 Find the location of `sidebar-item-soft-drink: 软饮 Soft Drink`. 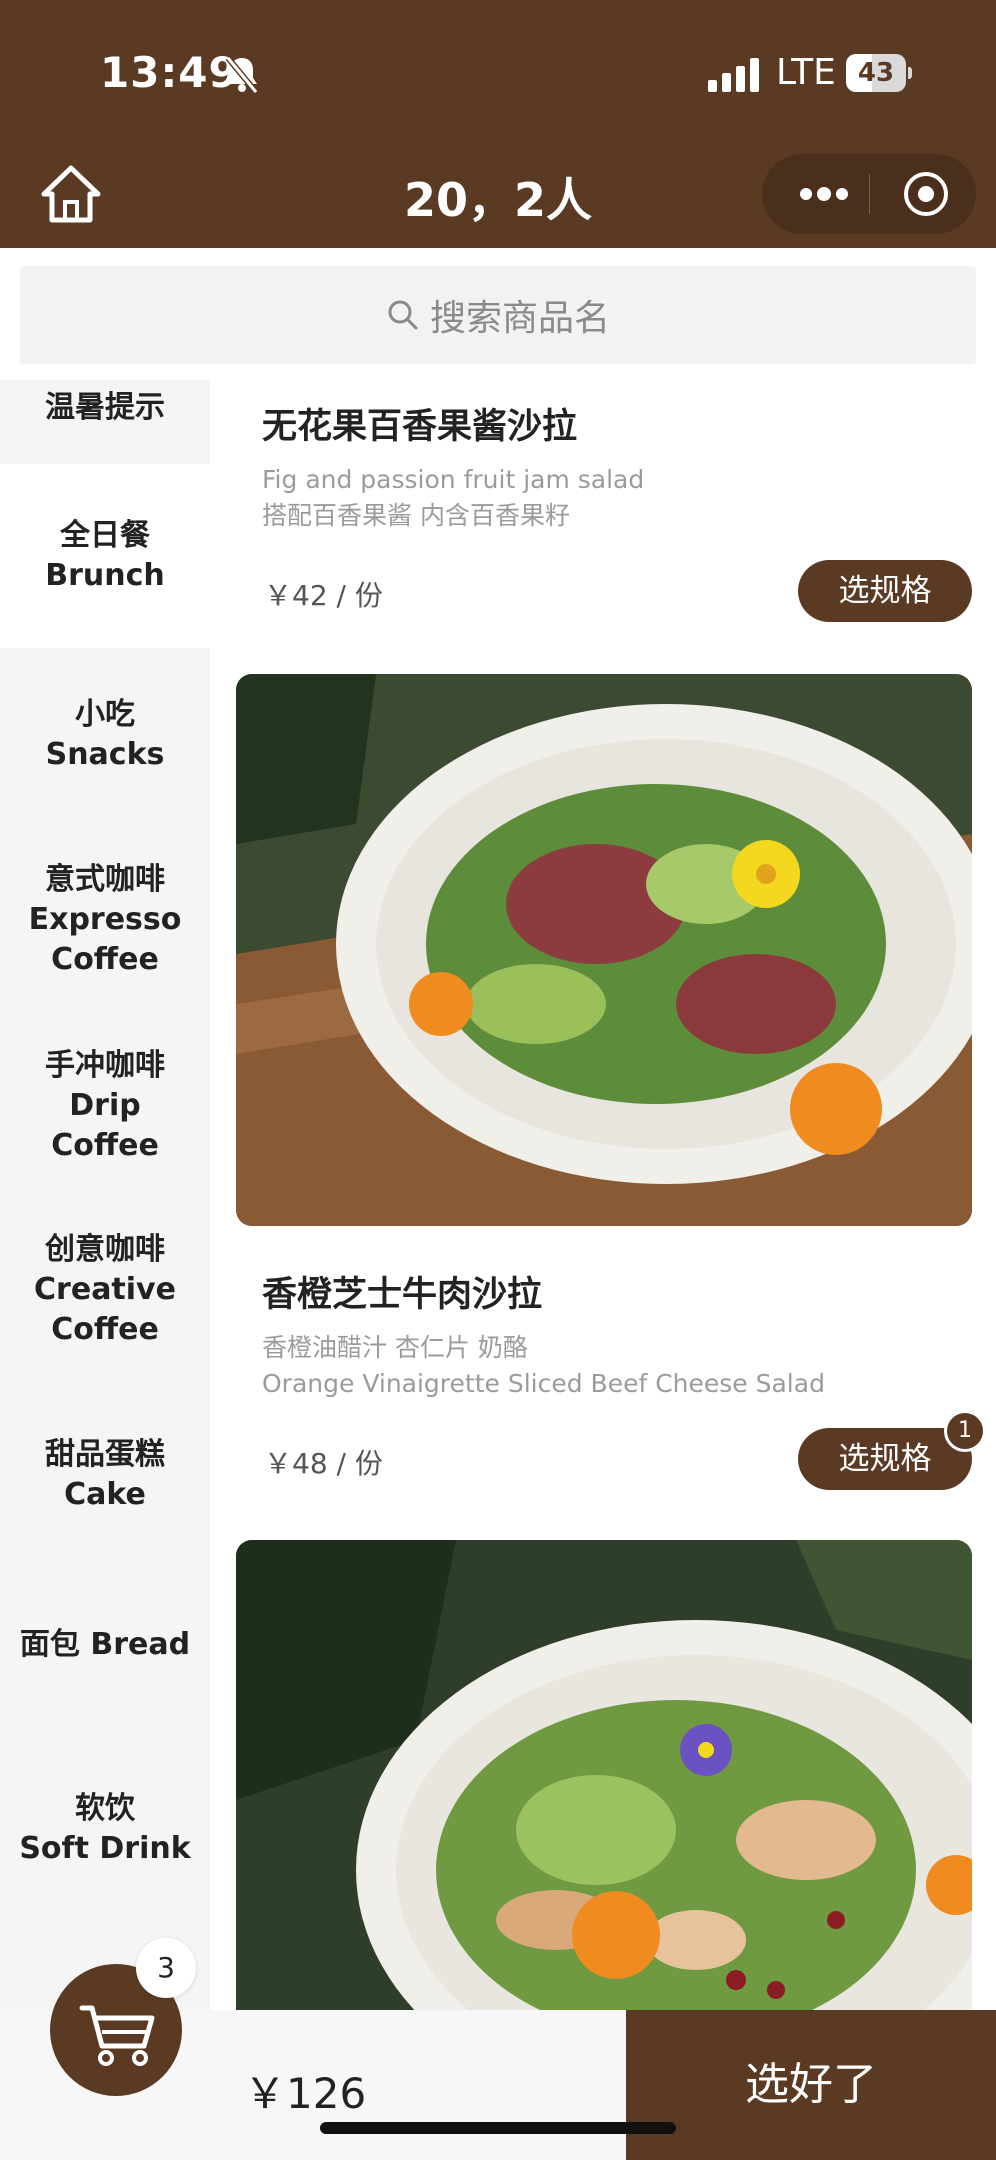

sidebar-item-soft-drink: 软饮 Soft Drink is located at coordinates (105, 1829).